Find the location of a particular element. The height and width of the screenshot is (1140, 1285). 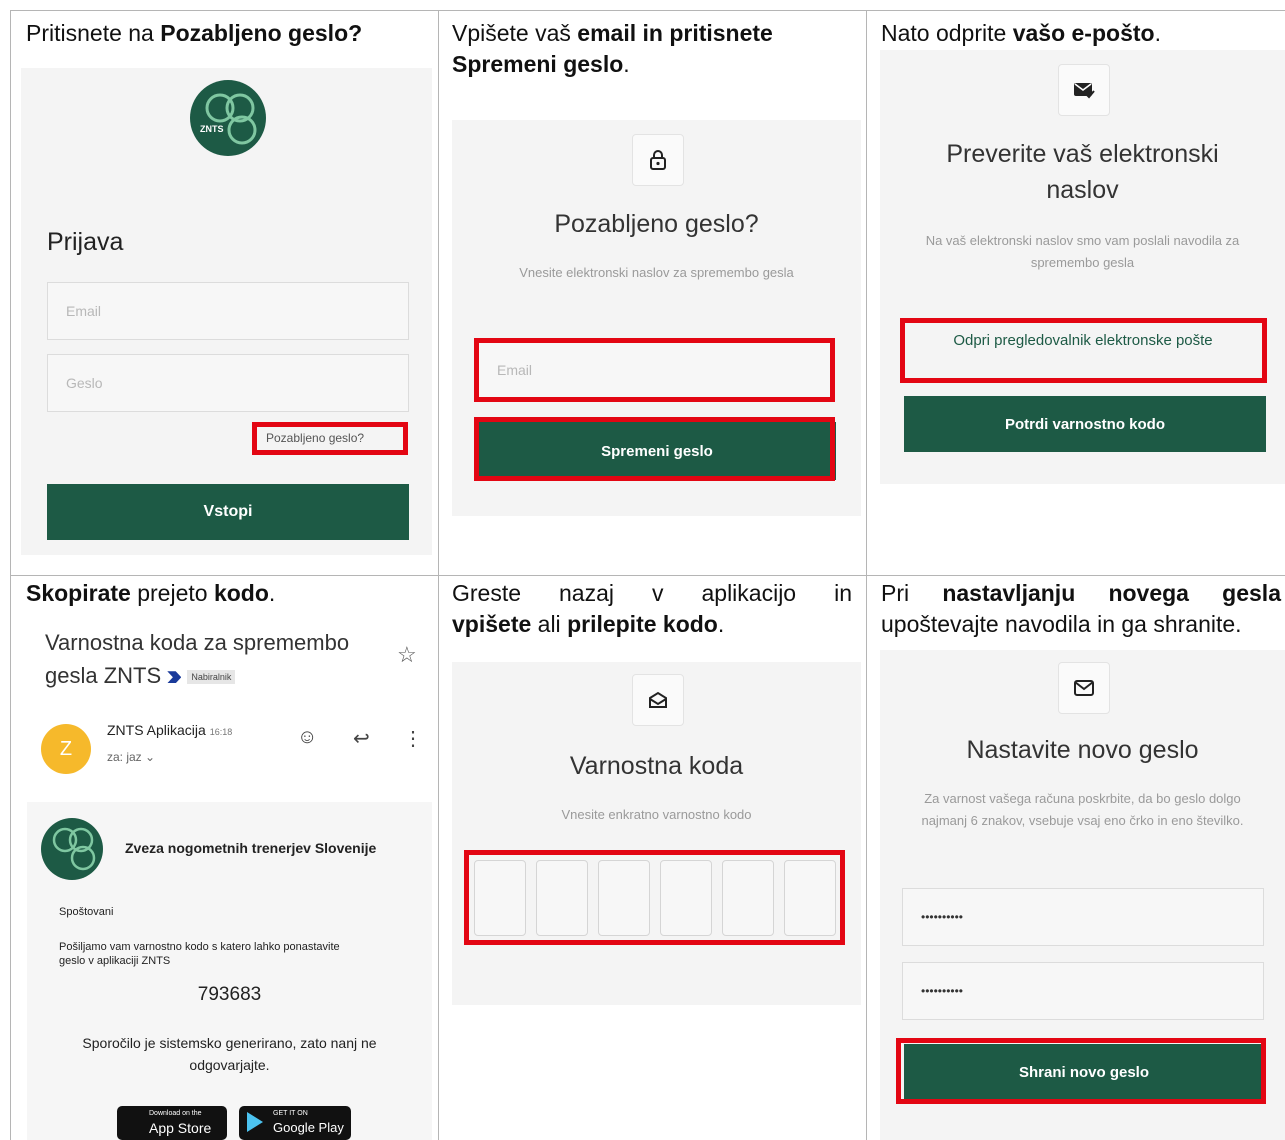

mail-icon is located at coordinates (1084, 688).